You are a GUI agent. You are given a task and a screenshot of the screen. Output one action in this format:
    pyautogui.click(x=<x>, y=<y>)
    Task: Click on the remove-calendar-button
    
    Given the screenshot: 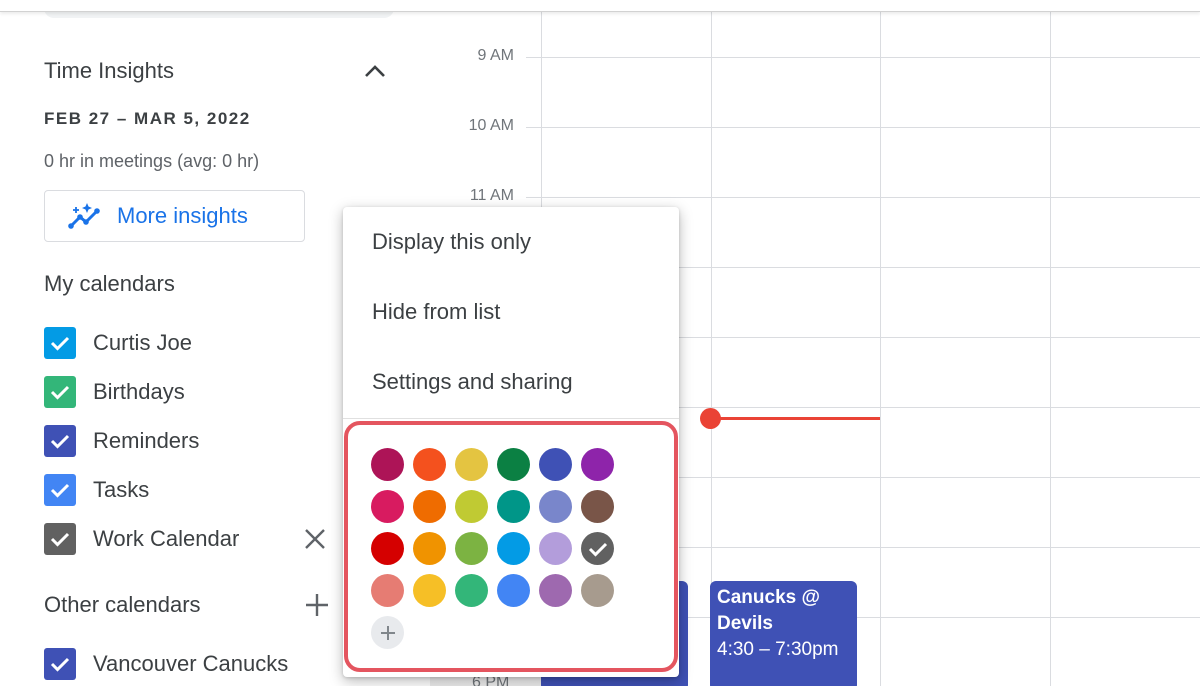 What is the action you would take?
    pyautogui.click(x=315, y=539)
    